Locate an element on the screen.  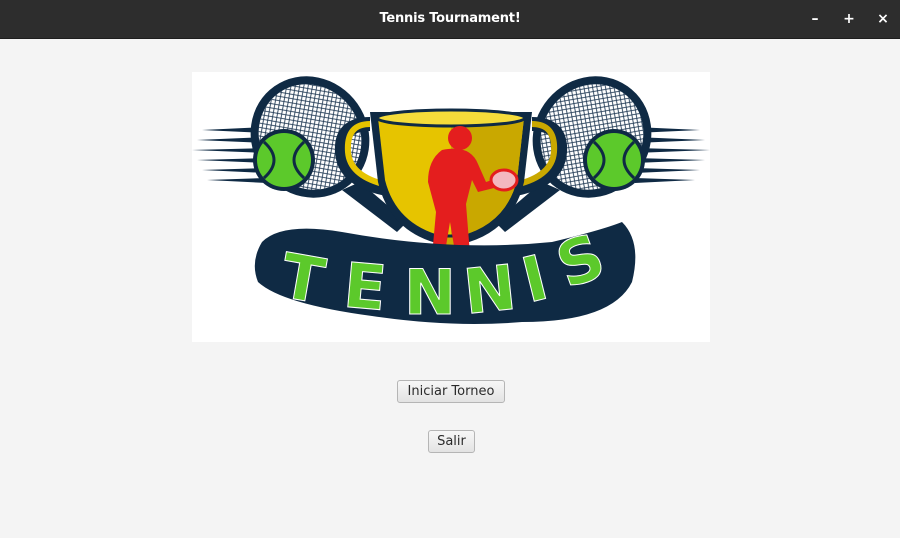
start-tournament-button: Iniciar Torneo is located at coordinates (451, 391).